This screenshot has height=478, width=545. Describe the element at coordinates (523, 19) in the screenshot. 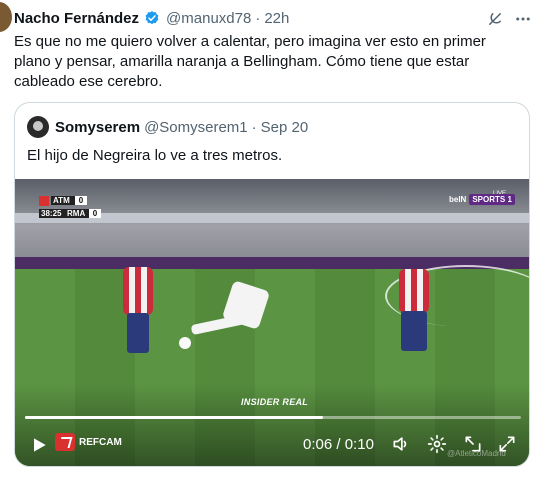

I see `more-icon` at that location.